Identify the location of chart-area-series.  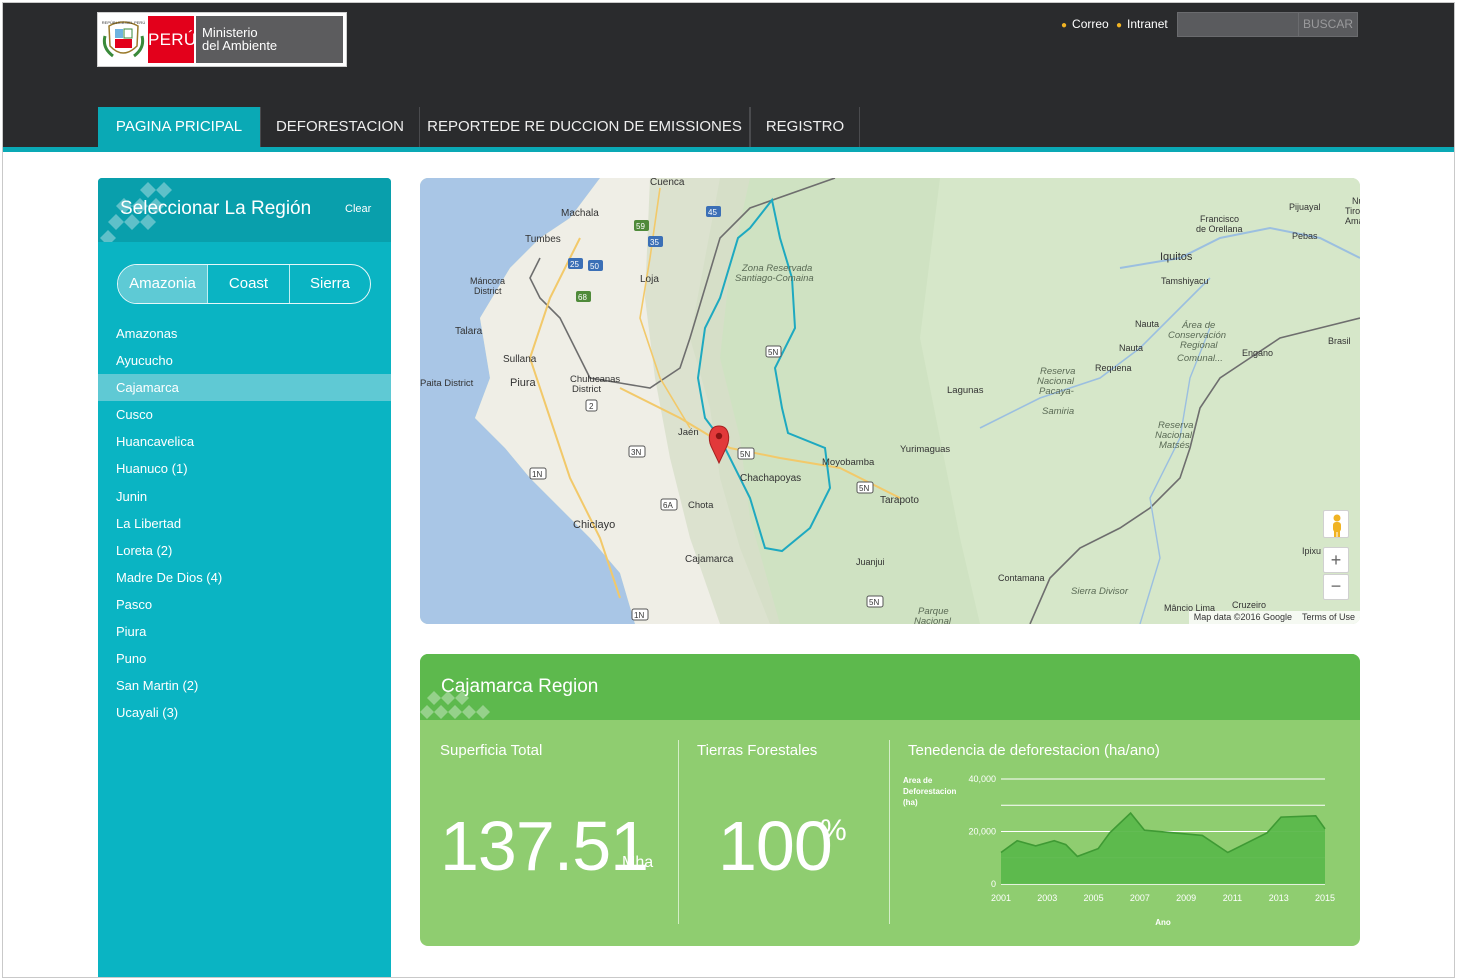
(1163, 848).